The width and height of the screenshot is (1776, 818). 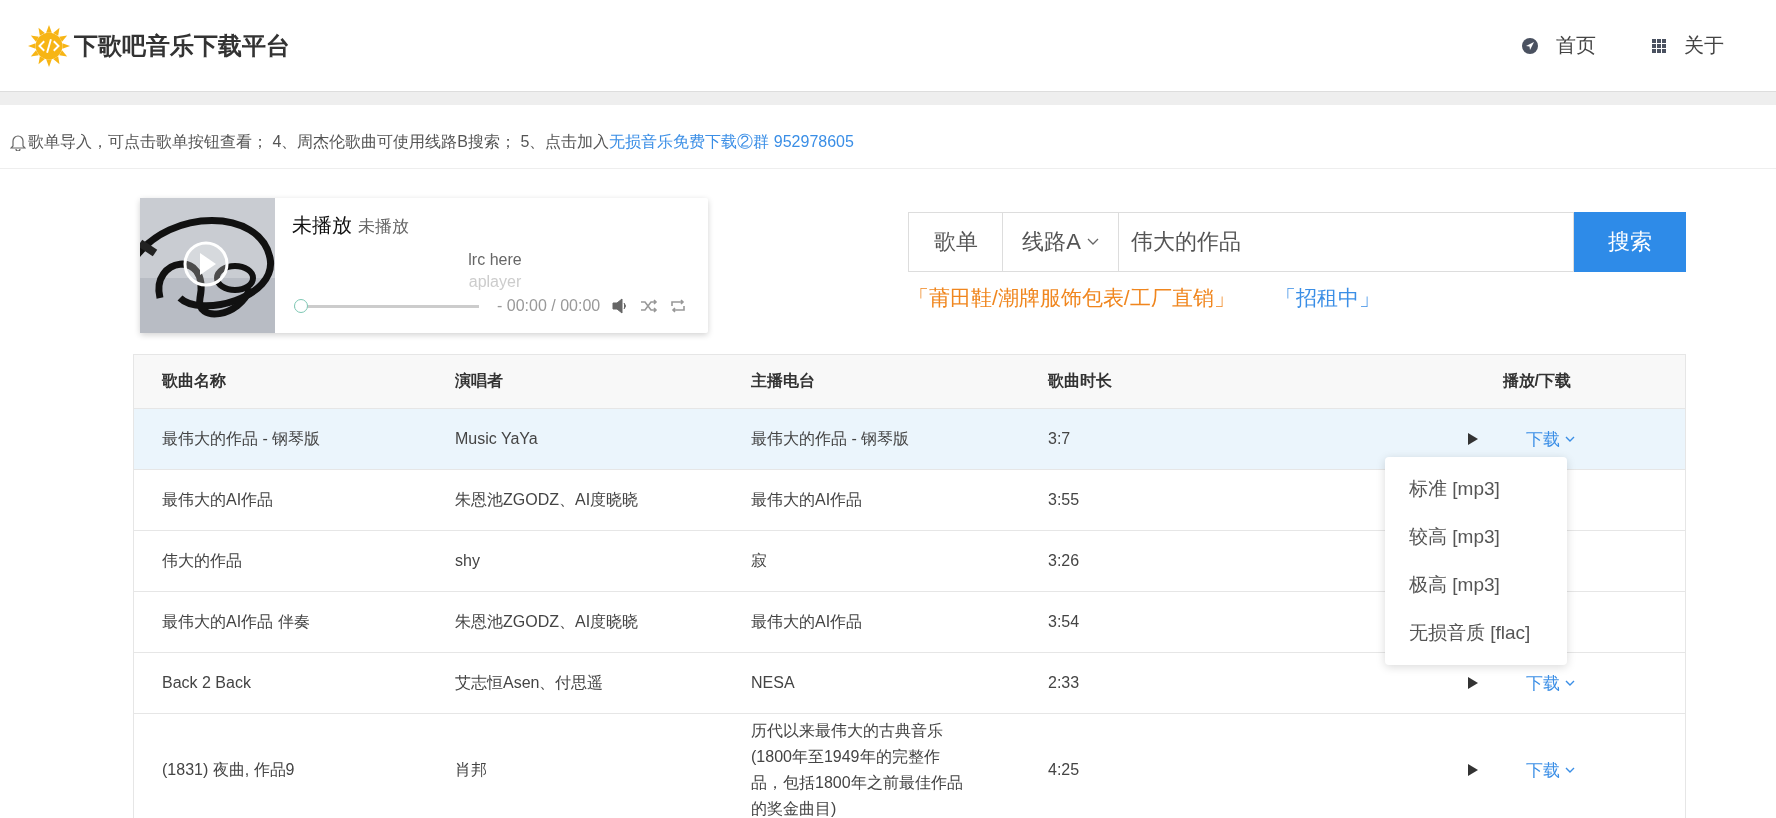 What do you see at coordinates (1346, 242) in the screenshot?
I see `search-field: 伟大的作品` at bounding box center [1346, 242].